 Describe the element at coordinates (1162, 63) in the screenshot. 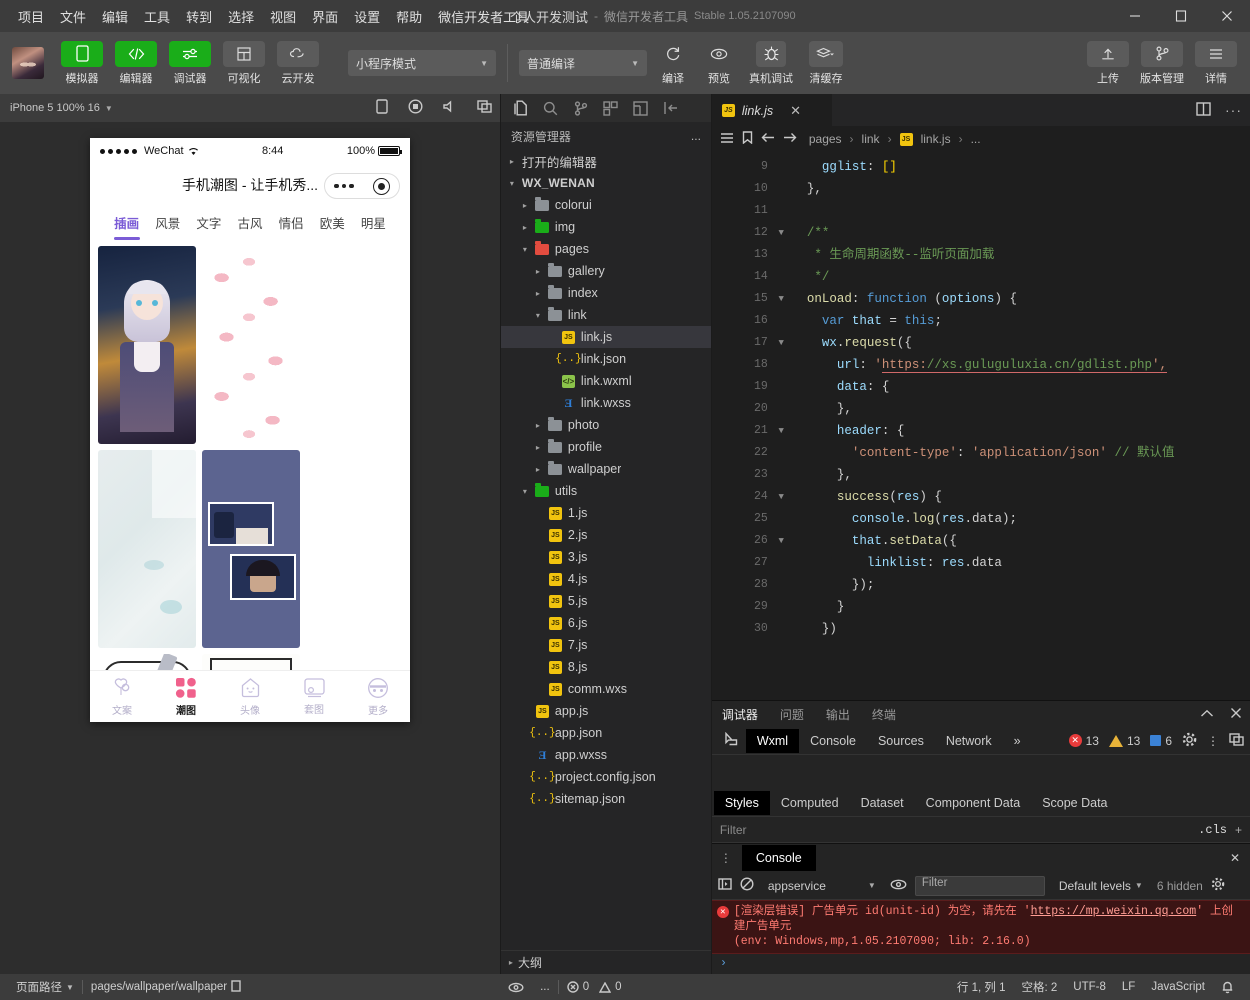

I see `toolbar-button-versions: 版本管理` at that location.